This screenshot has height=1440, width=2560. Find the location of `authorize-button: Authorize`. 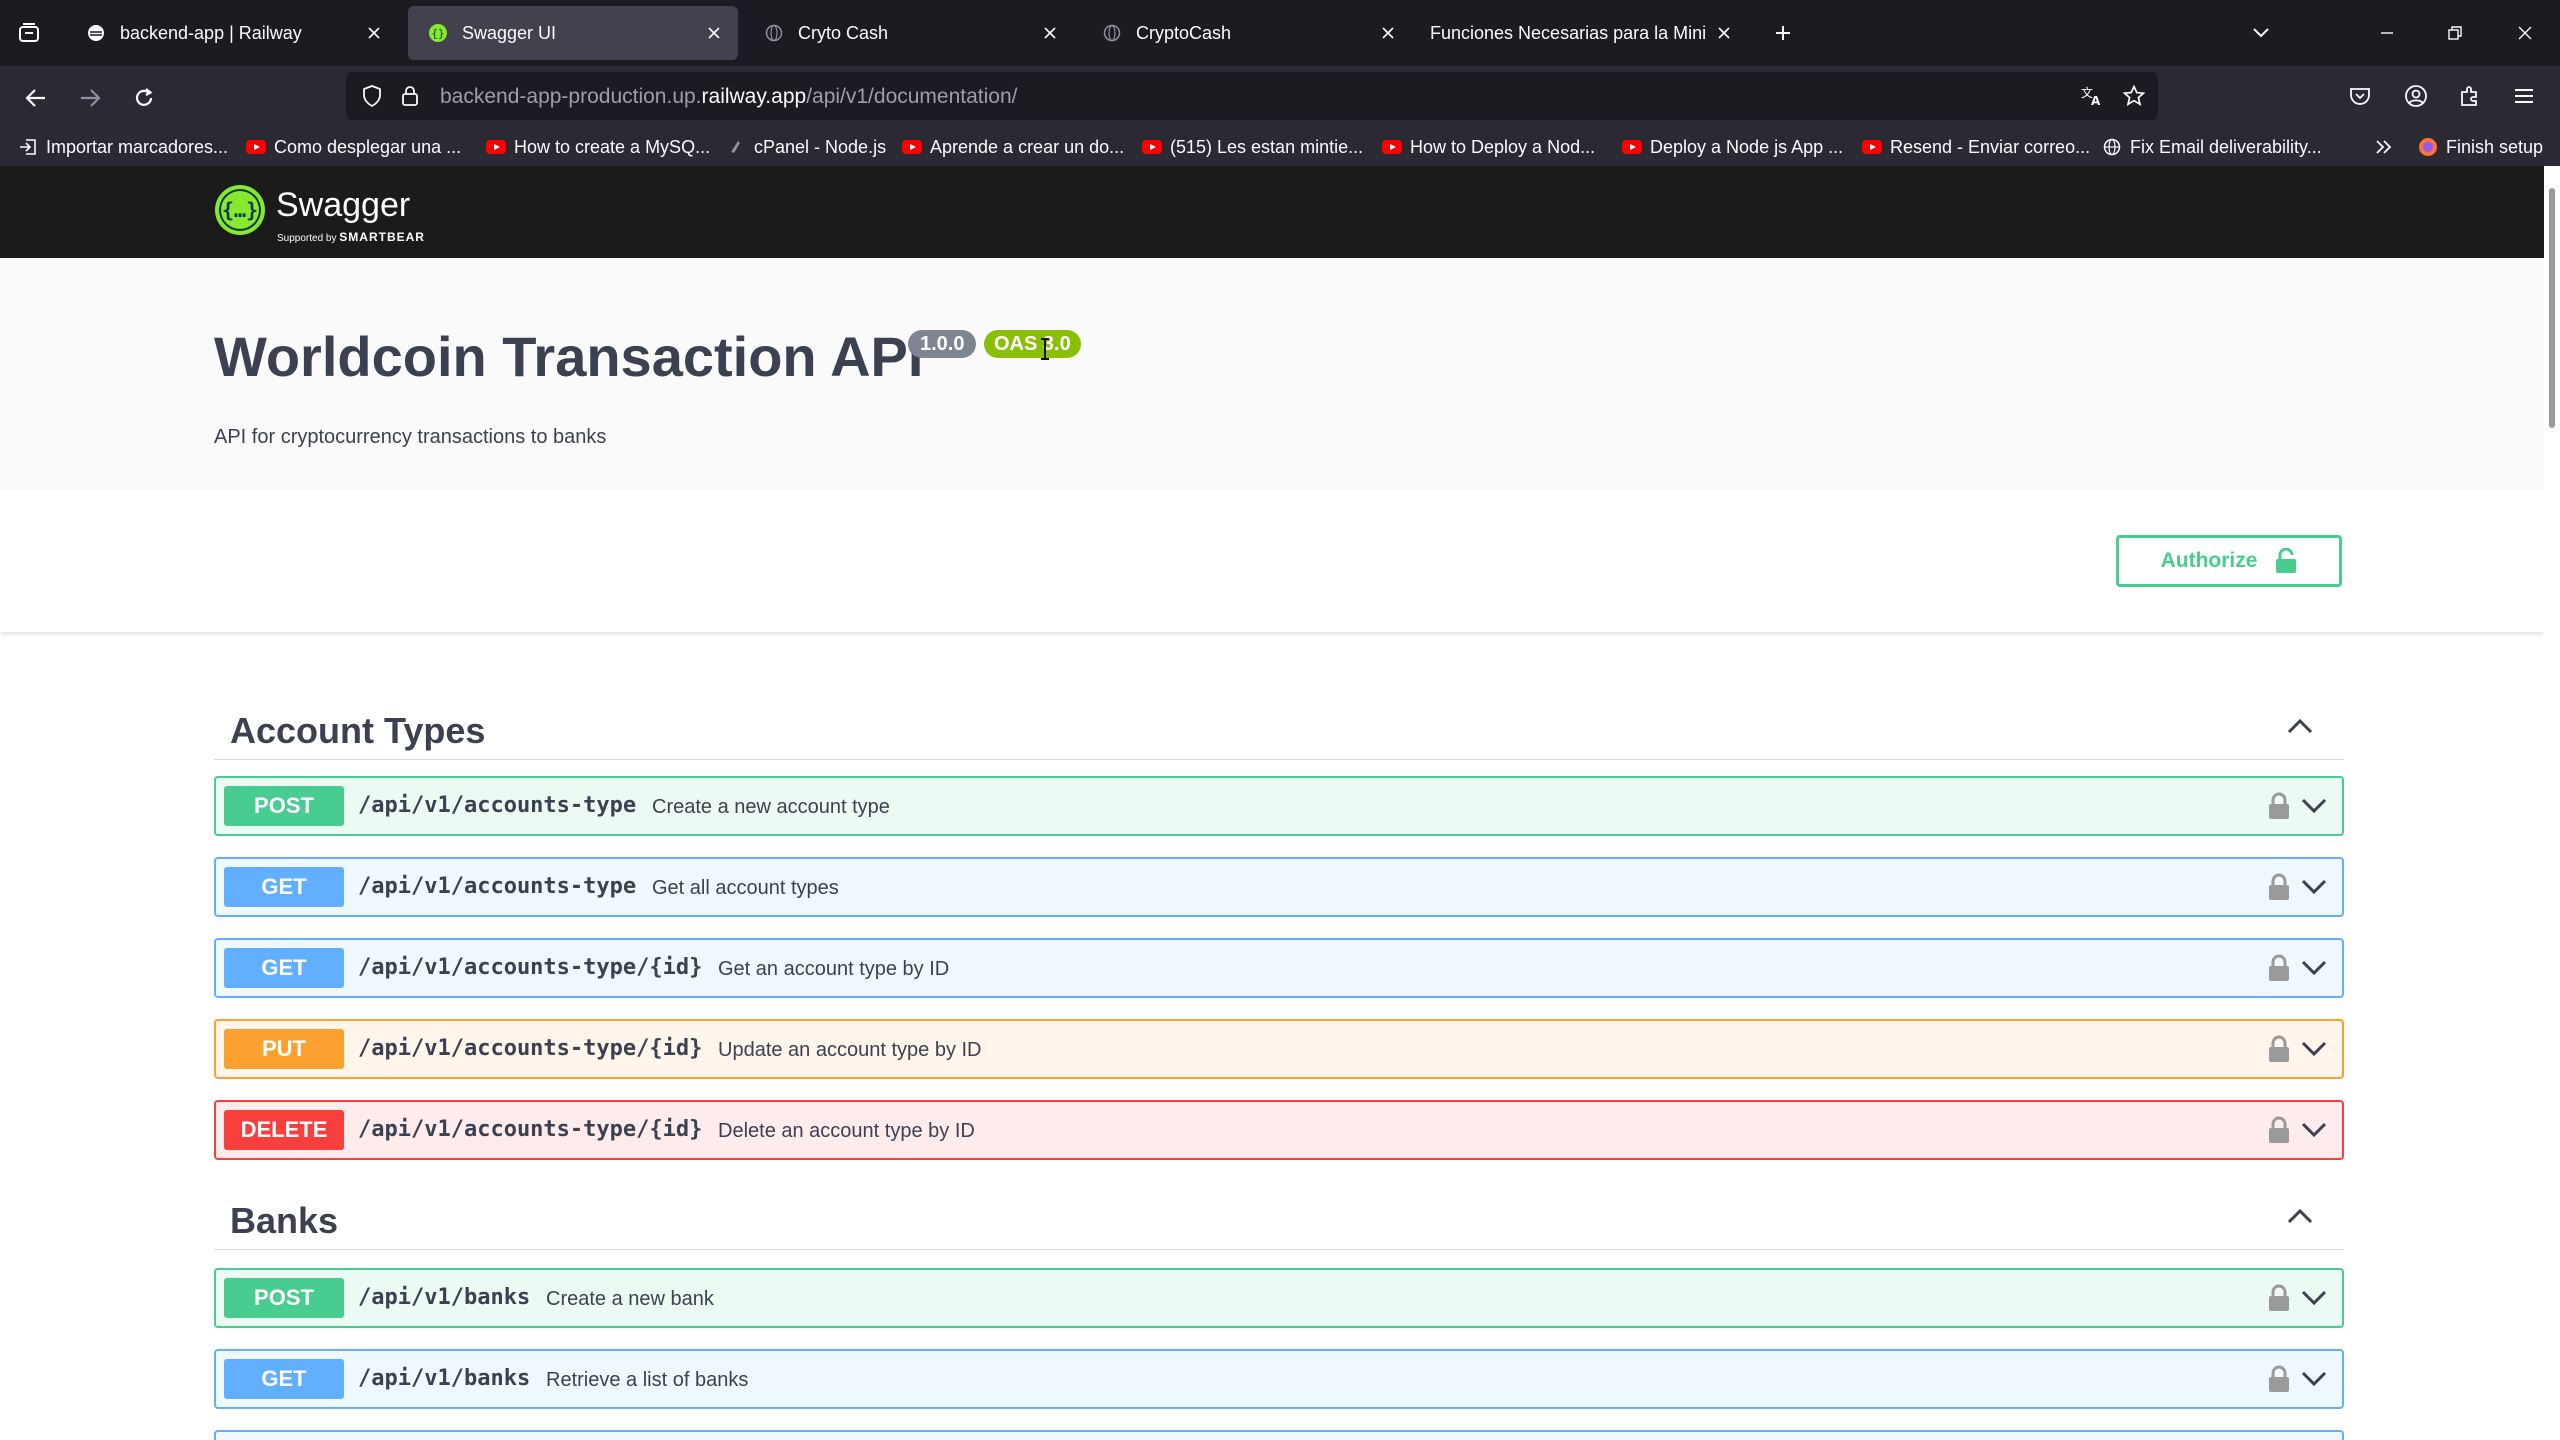

authorize-button: Authorize is located at coordinates (2229, 561).